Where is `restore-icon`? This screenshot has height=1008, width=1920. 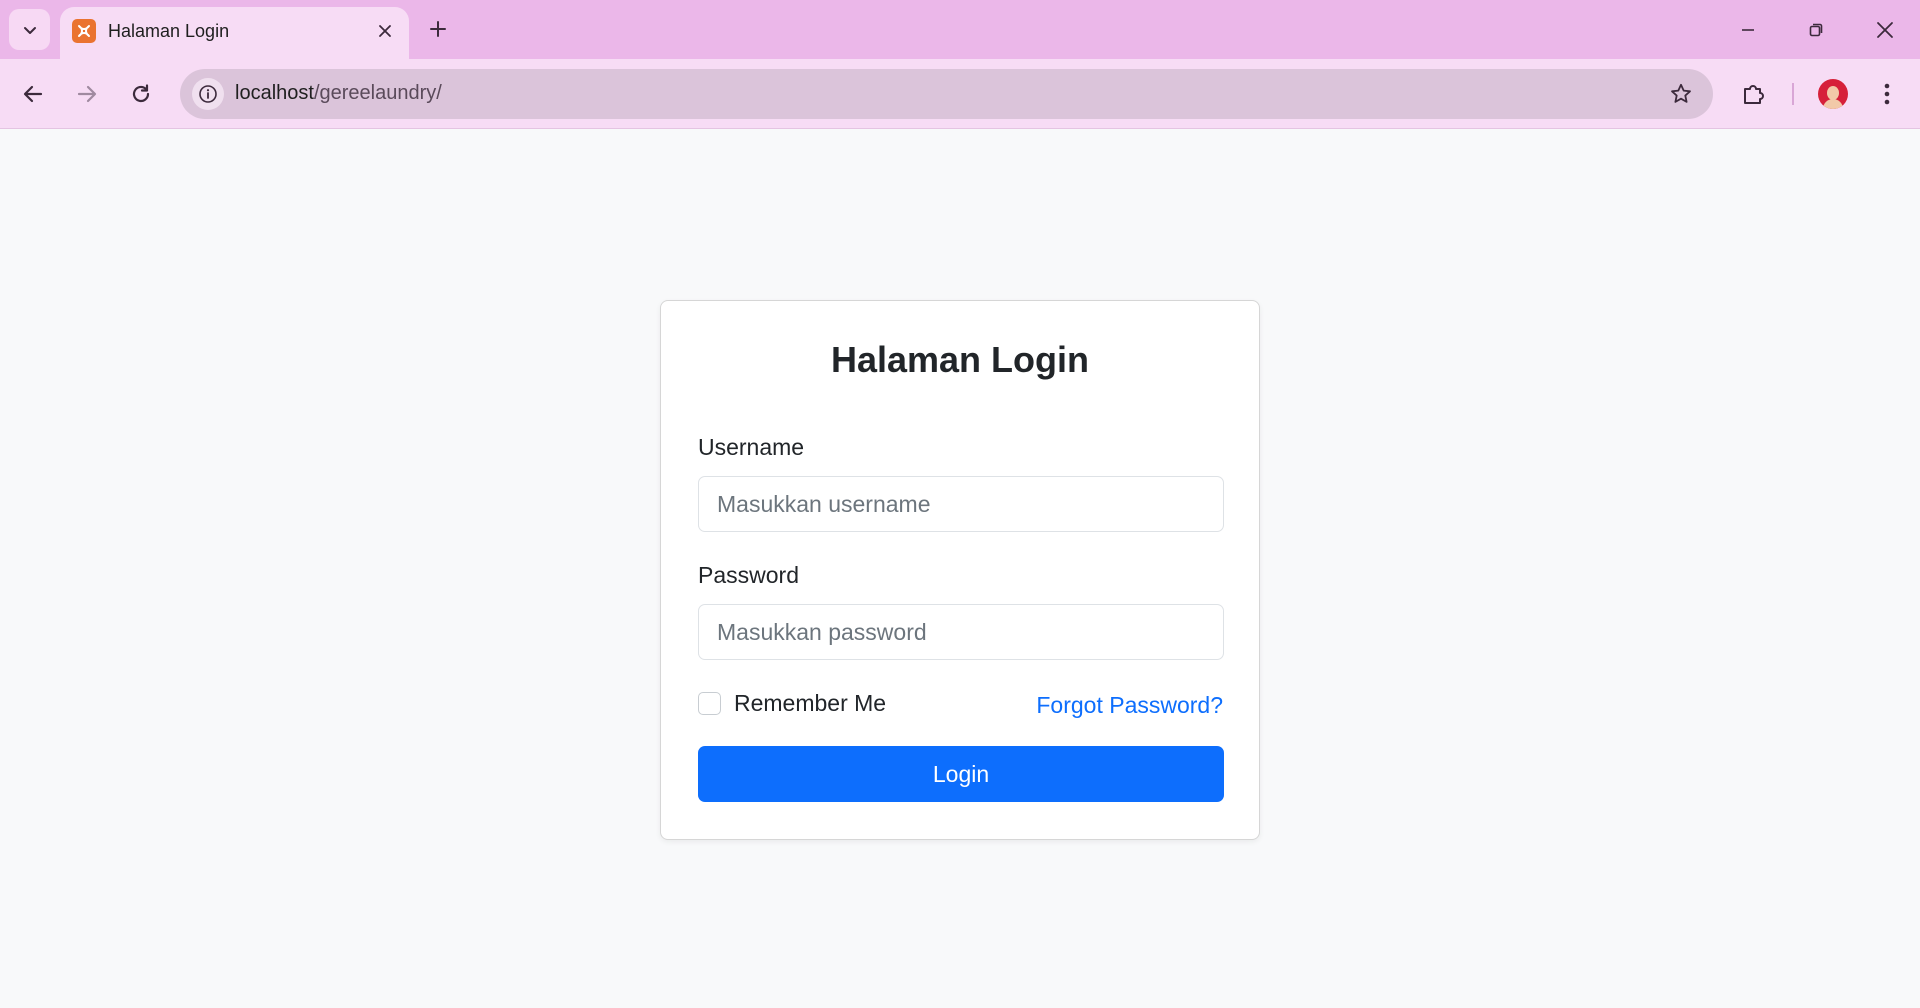
restore-icon is located at coordinates (1816, 30).